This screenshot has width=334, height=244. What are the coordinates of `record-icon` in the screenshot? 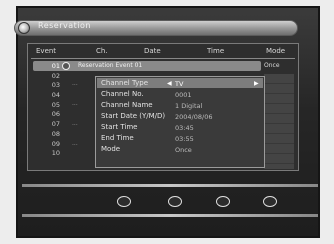 It's located at (66, 66).